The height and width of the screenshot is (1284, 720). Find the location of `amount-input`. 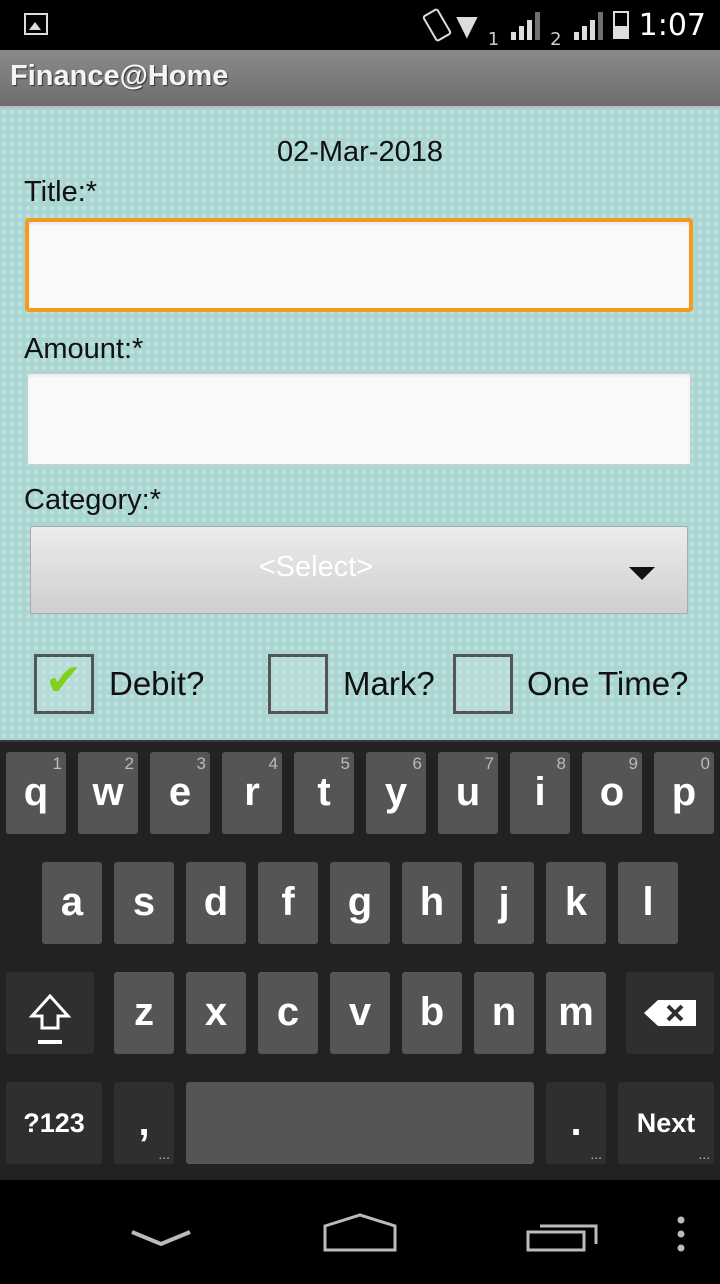

amount-input is located at coordinates (359, 419).